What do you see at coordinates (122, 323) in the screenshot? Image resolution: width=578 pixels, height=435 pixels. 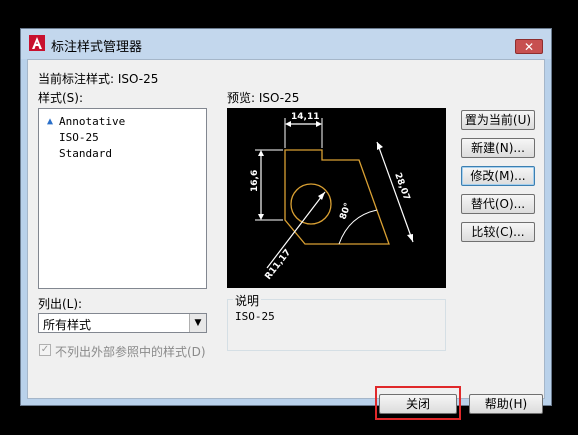 I see `list-filter-select: 所有样式 ▼` at bounding box center [122, 323].